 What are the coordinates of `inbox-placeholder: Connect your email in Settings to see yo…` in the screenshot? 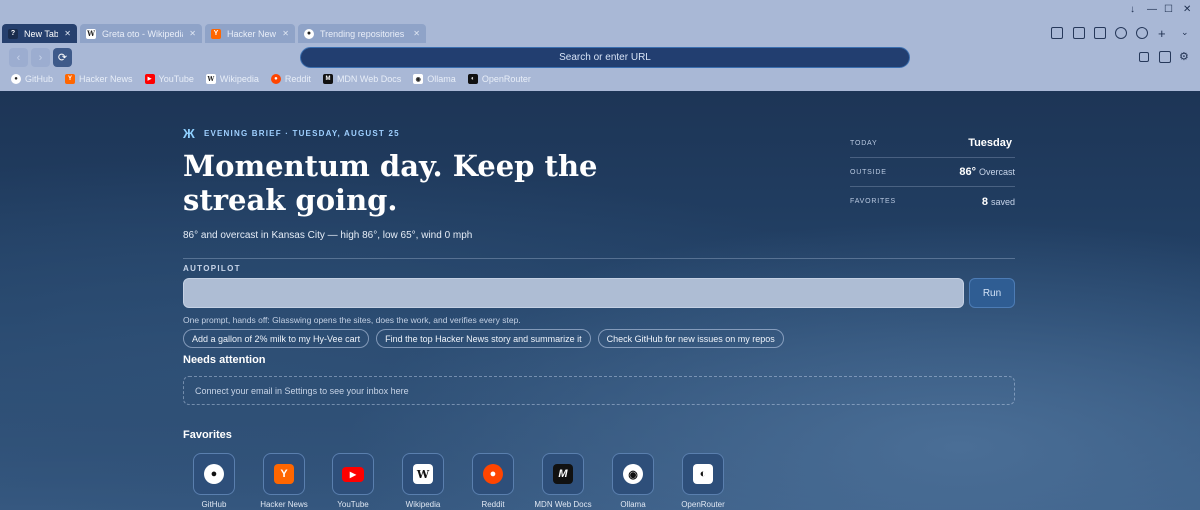 It's located at (599, 390).